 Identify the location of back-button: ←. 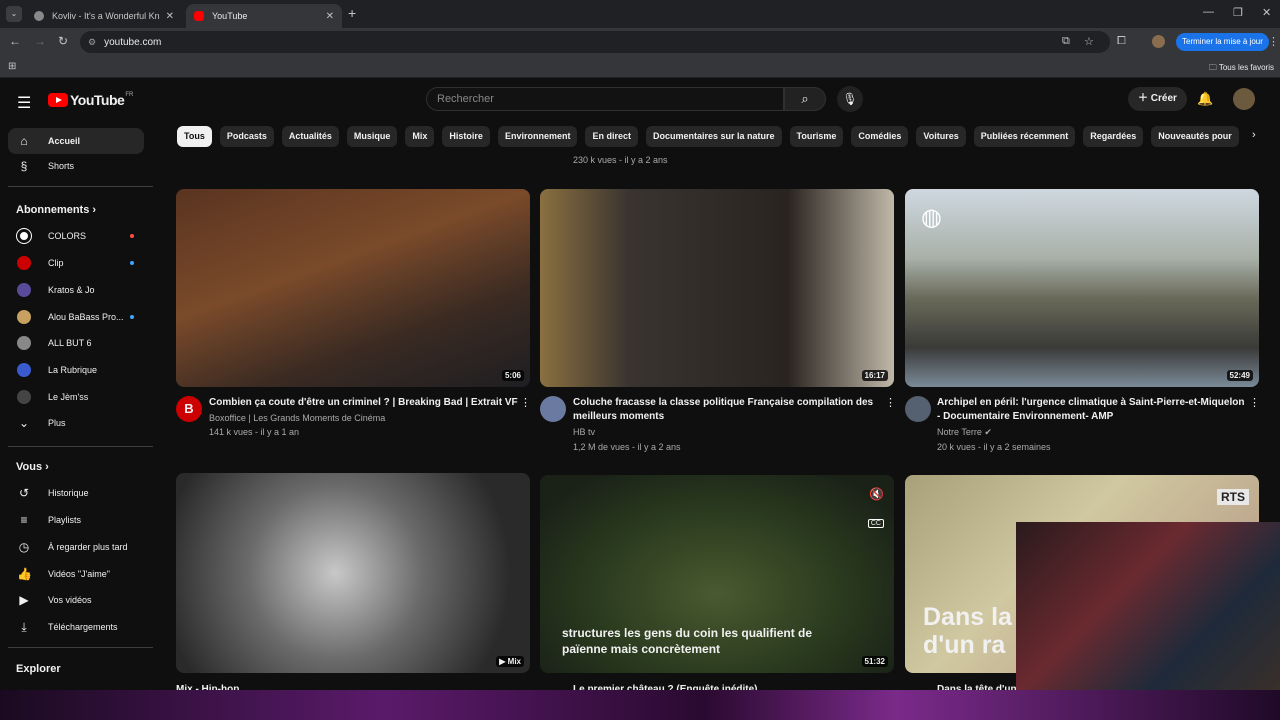
(15, 41).